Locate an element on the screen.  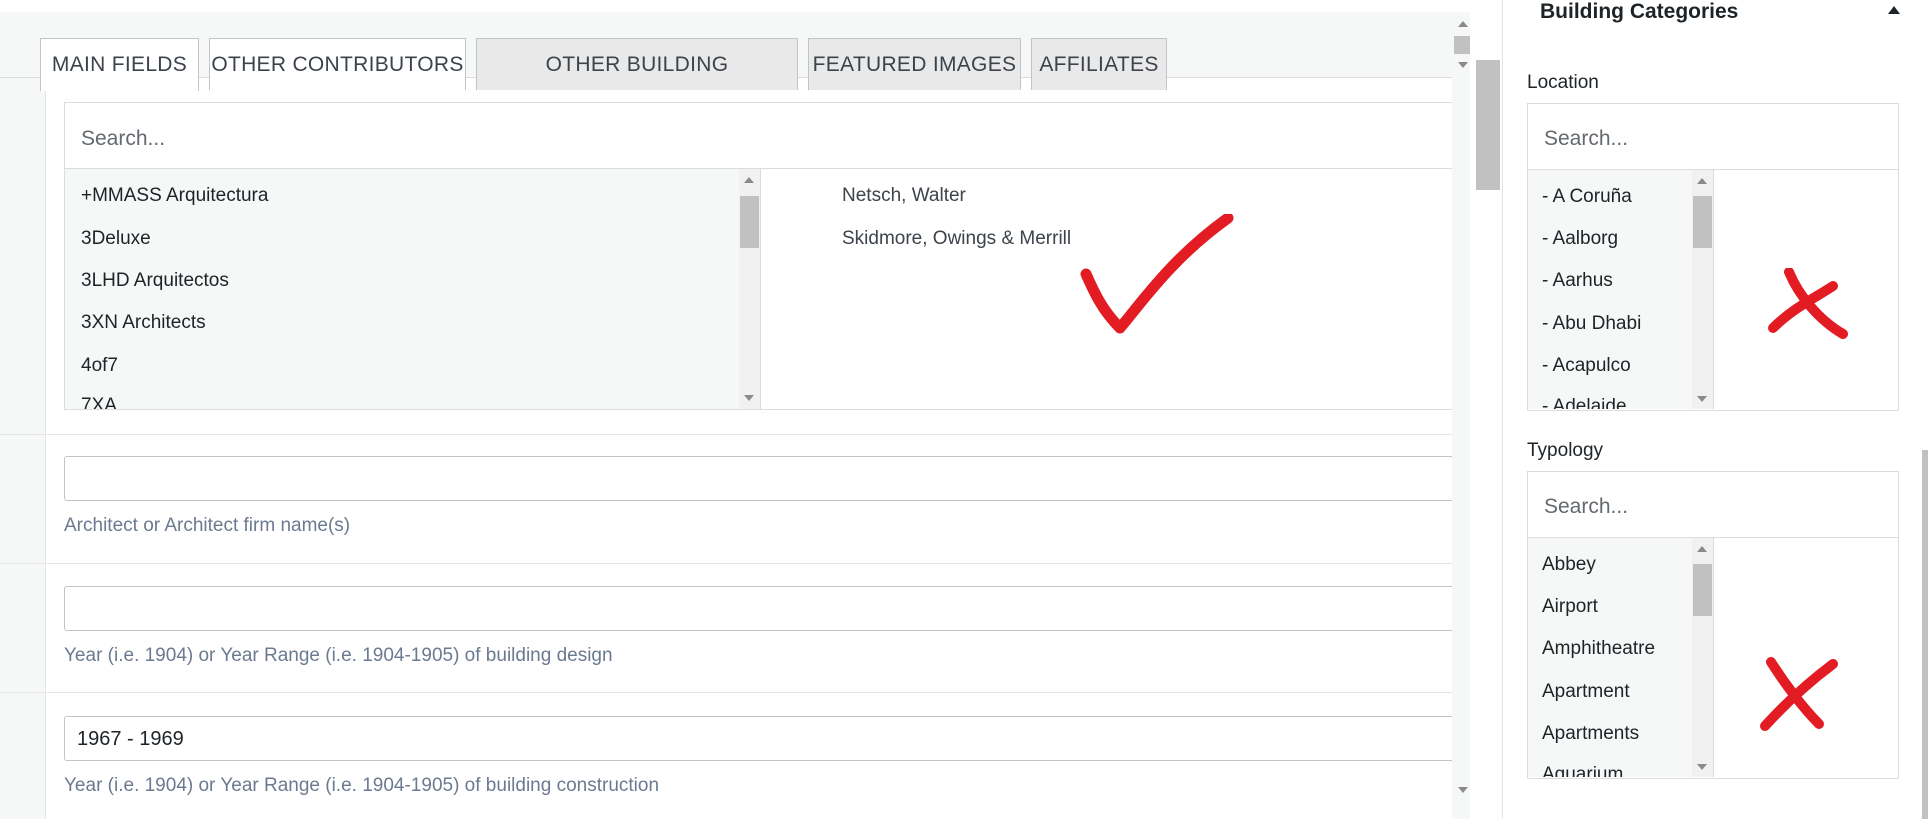
typology-choice: Amphitheatre is located at coordinates (1598, 649).